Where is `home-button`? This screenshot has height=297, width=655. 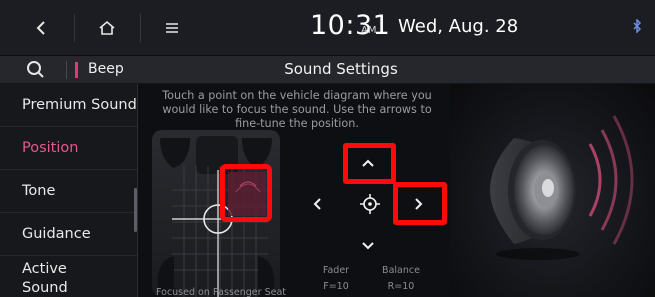
home-button is located at coordinates (107, 28).